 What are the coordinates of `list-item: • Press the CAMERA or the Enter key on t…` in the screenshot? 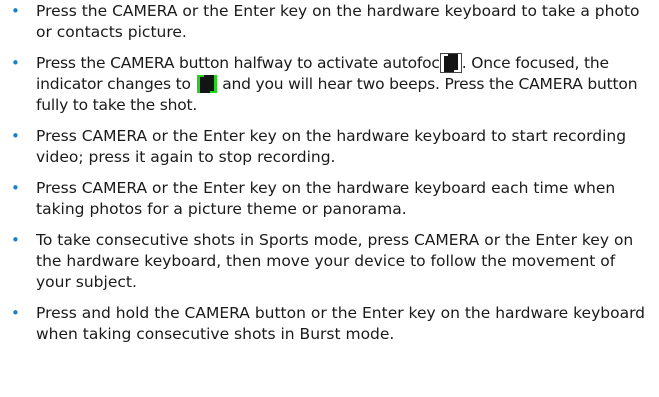 It's located at (329, 22).